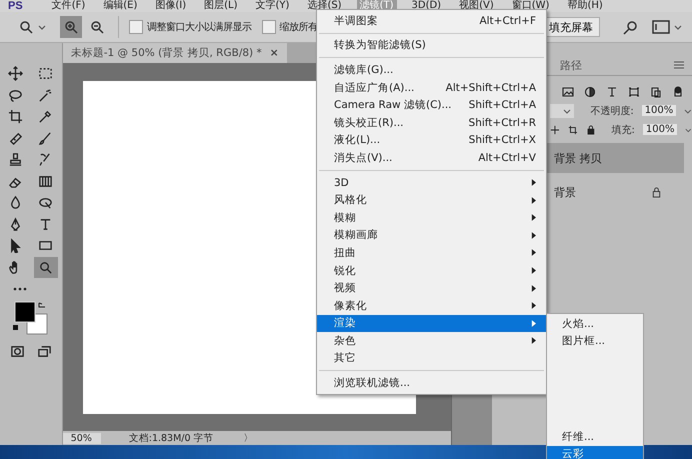 This screenshot has width=692, height=459. Describe the element at coordinates (612, 92) in the screenshot. I see `type-filter-icon` at that location.